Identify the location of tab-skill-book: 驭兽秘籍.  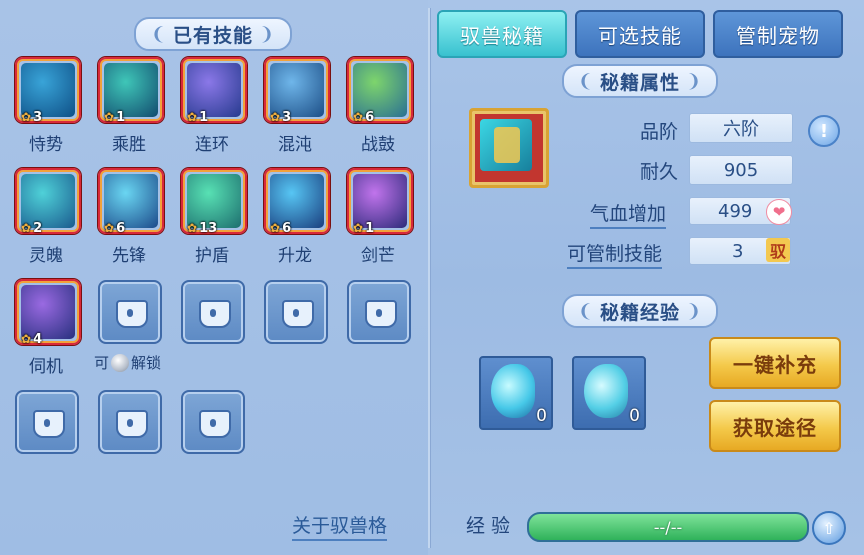
(502, 34).